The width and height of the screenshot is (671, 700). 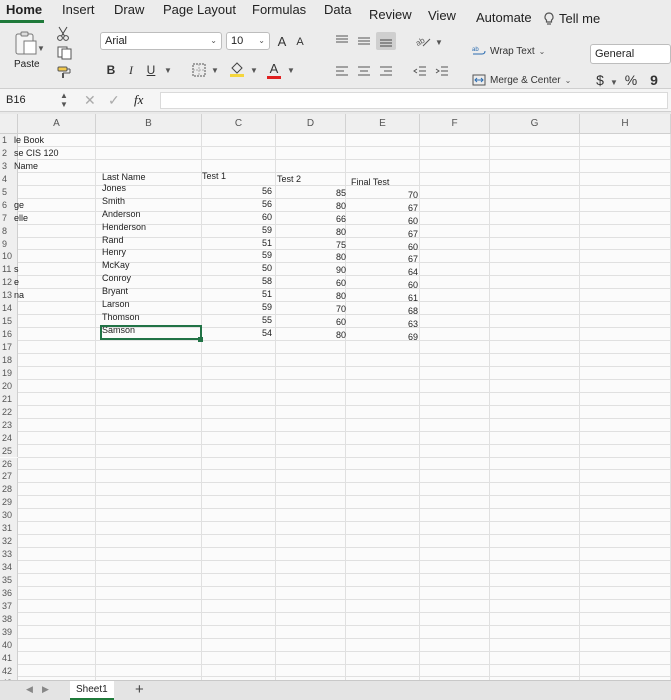 I want to click on currency-button: $, so click(x=600, y=80).